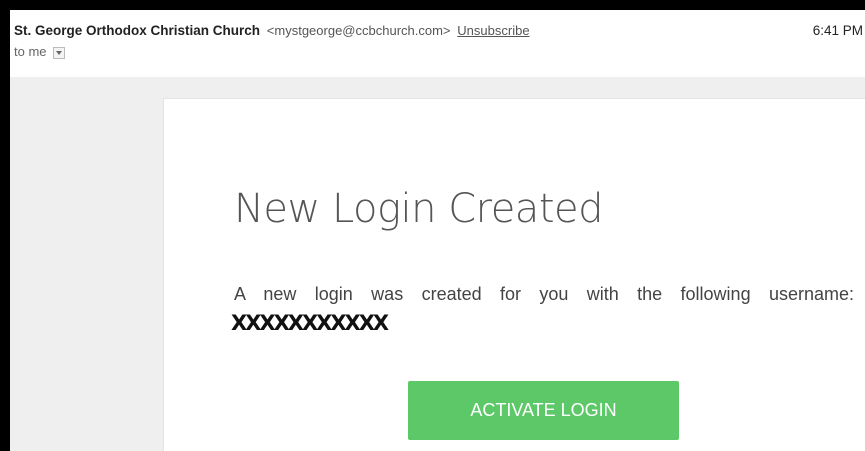 This screenshot has width=865, height=451. What do you see at coordinates (310, 323) in the screenshot?
I see `username-value: XXXXXXXXXXX` at bounding box center [310, 323].